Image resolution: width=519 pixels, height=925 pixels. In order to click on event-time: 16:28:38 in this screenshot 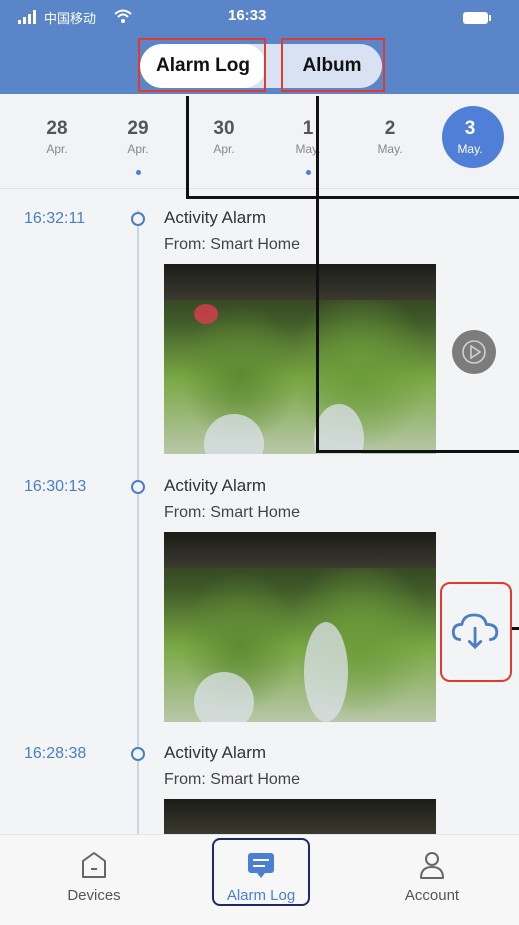, I will do `click(55, 753)`.